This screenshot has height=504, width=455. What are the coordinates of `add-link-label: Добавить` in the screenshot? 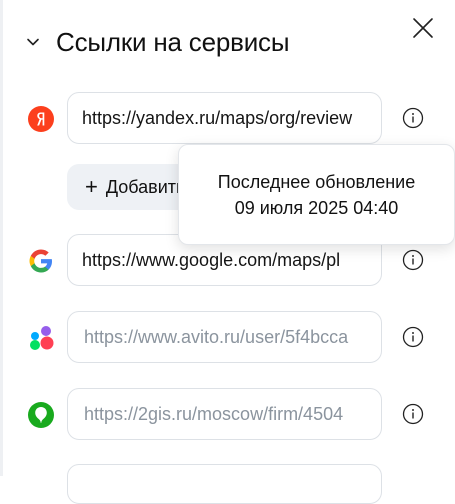 It's located at (145, 186).